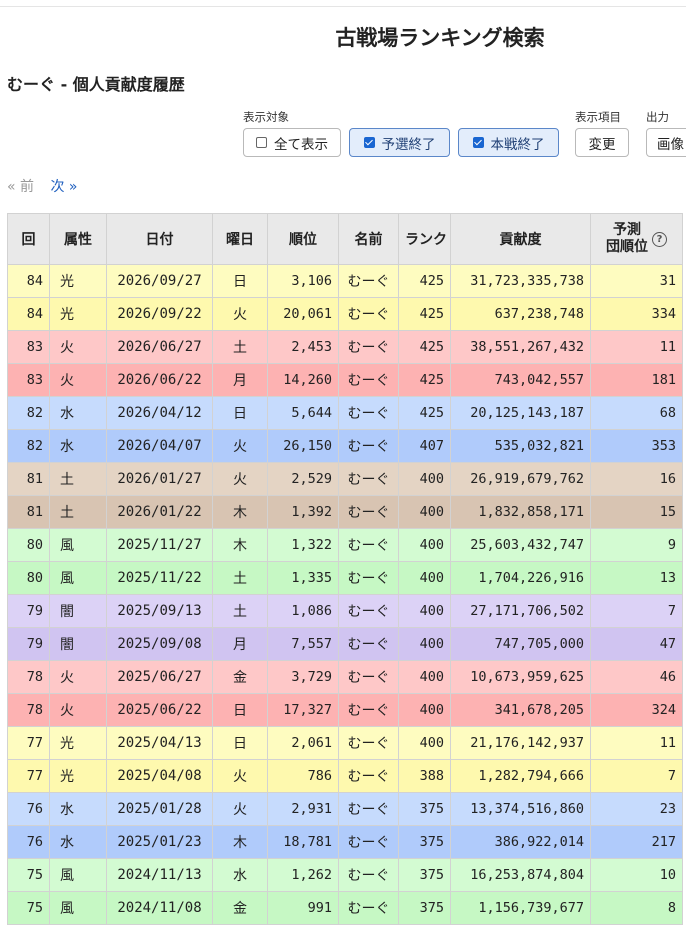  Describe the element at coordinates (78, 239) in the screenshot. I see `col-header-element: 属性` at that location.